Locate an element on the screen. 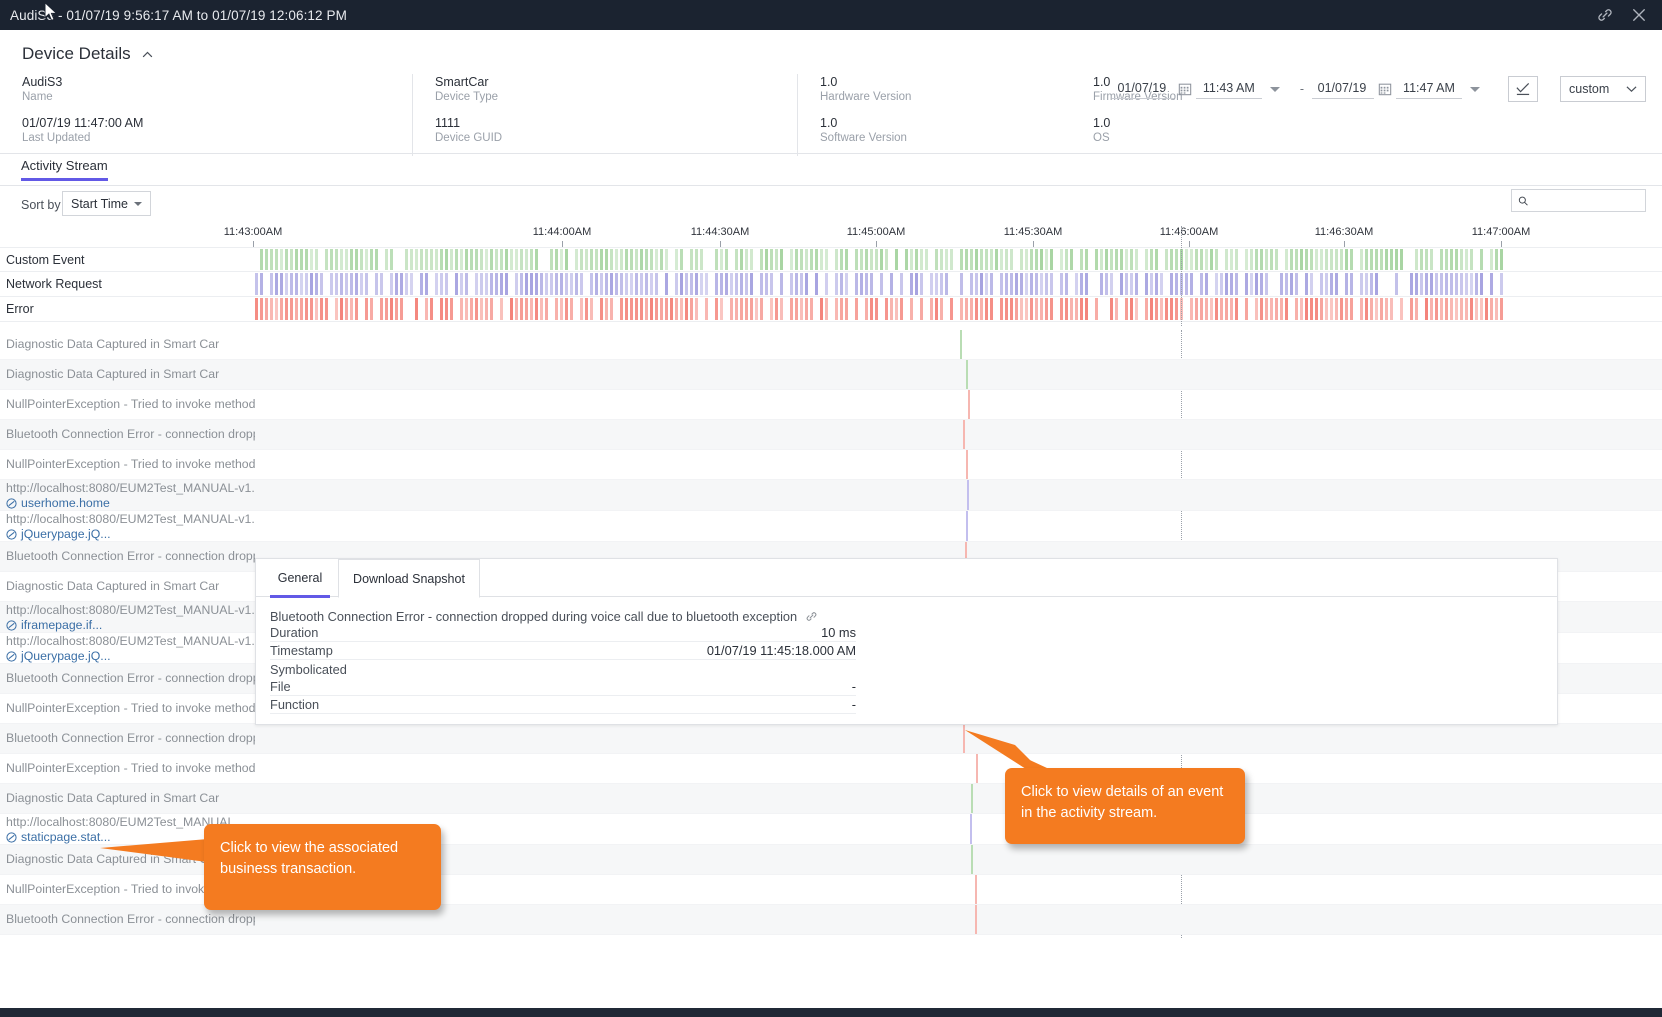 Image resolution: width=1662 pixels, height=1017 pixels. close-icon is located at coordinates (1639, 15).